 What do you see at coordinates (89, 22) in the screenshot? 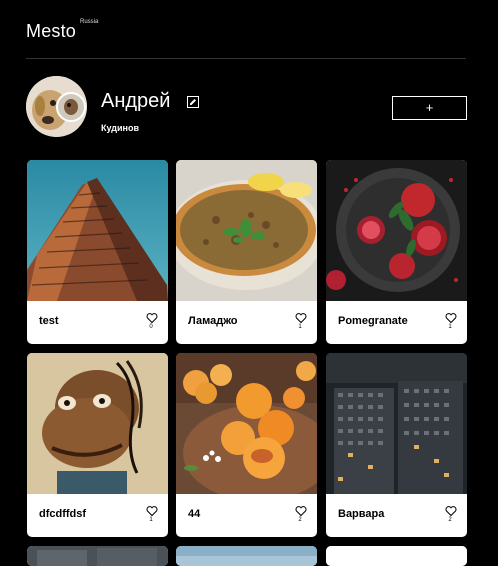
I see `logo-region: Russia` at bounding box center [89, 22].